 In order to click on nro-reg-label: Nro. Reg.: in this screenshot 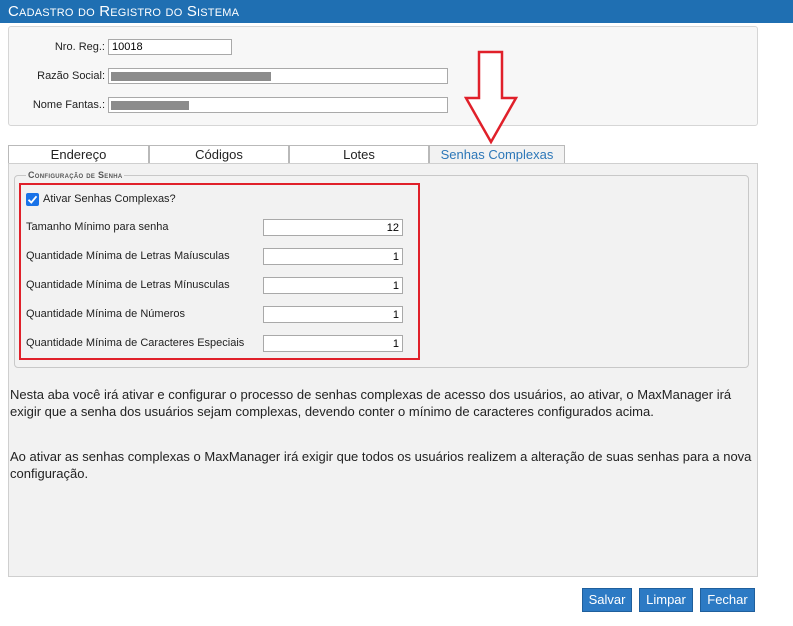, I will do `click(79, 47)`.